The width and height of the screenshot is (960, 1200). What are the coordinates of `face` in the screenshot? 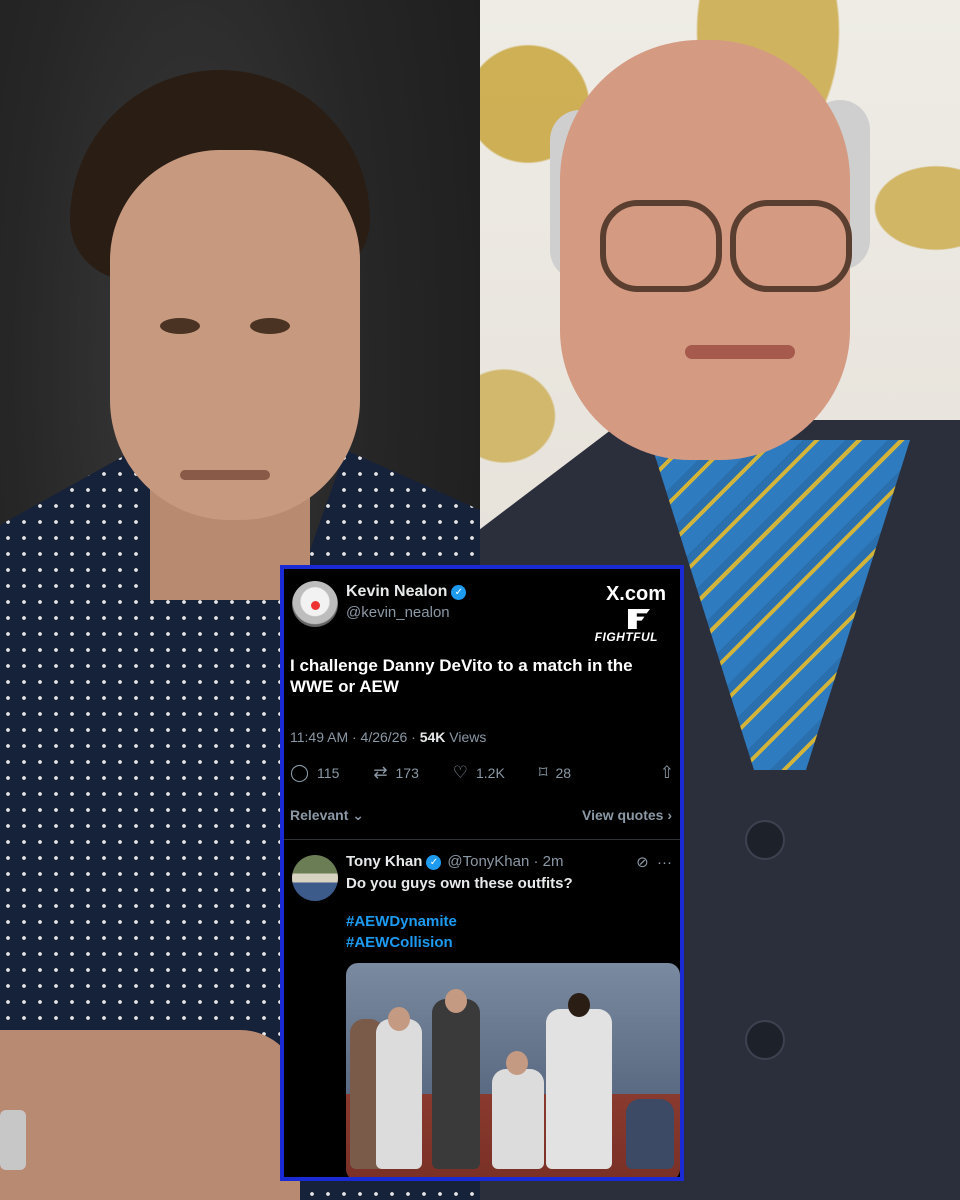 It's located at (235, 335).